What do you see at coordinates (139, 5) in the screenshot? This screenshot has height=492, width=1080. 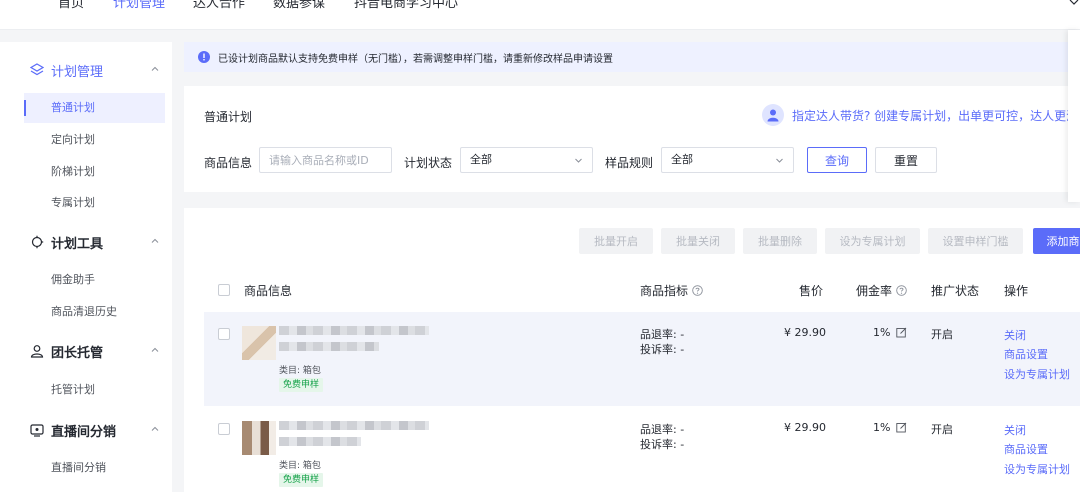 I see `nav-tab-plan-management: 计划管理` at bounding box center [139, 5].